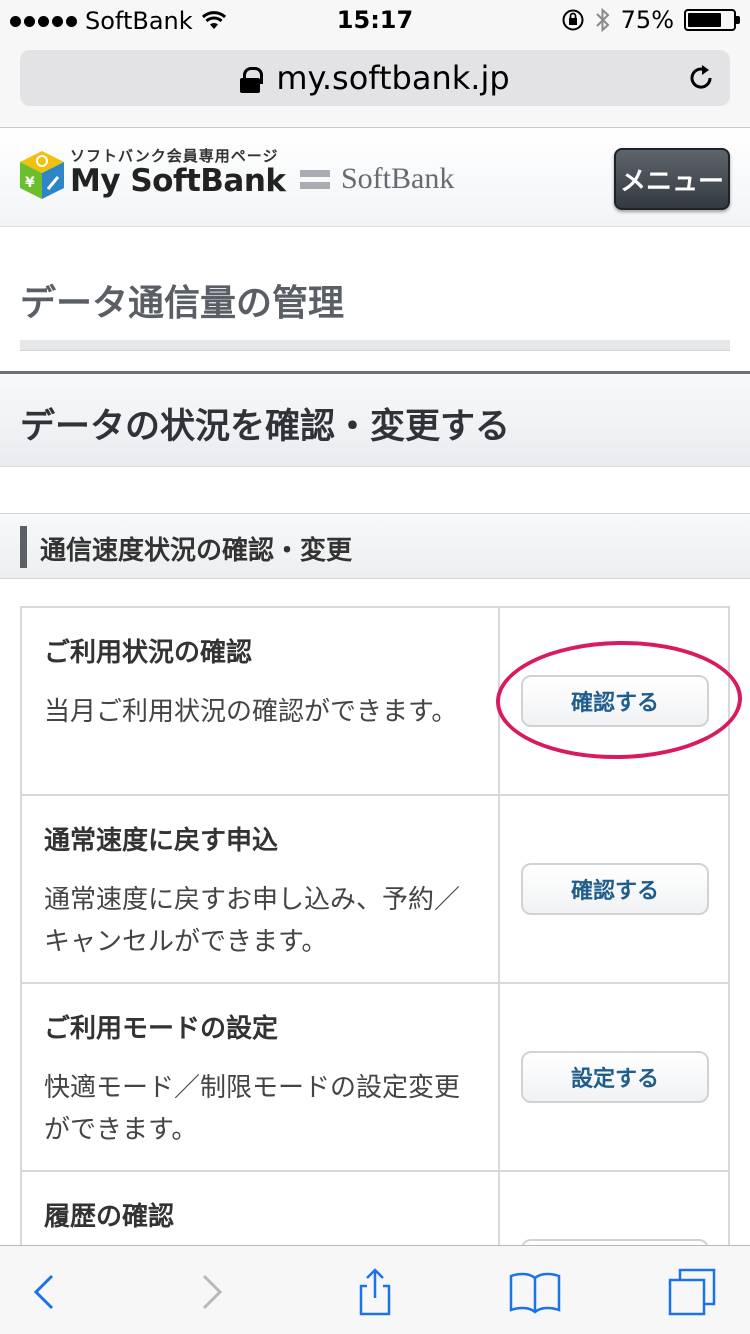  Describe the element at coordinates (602, 20) in the screenshot. I see `bluetooth-icon` at that location.